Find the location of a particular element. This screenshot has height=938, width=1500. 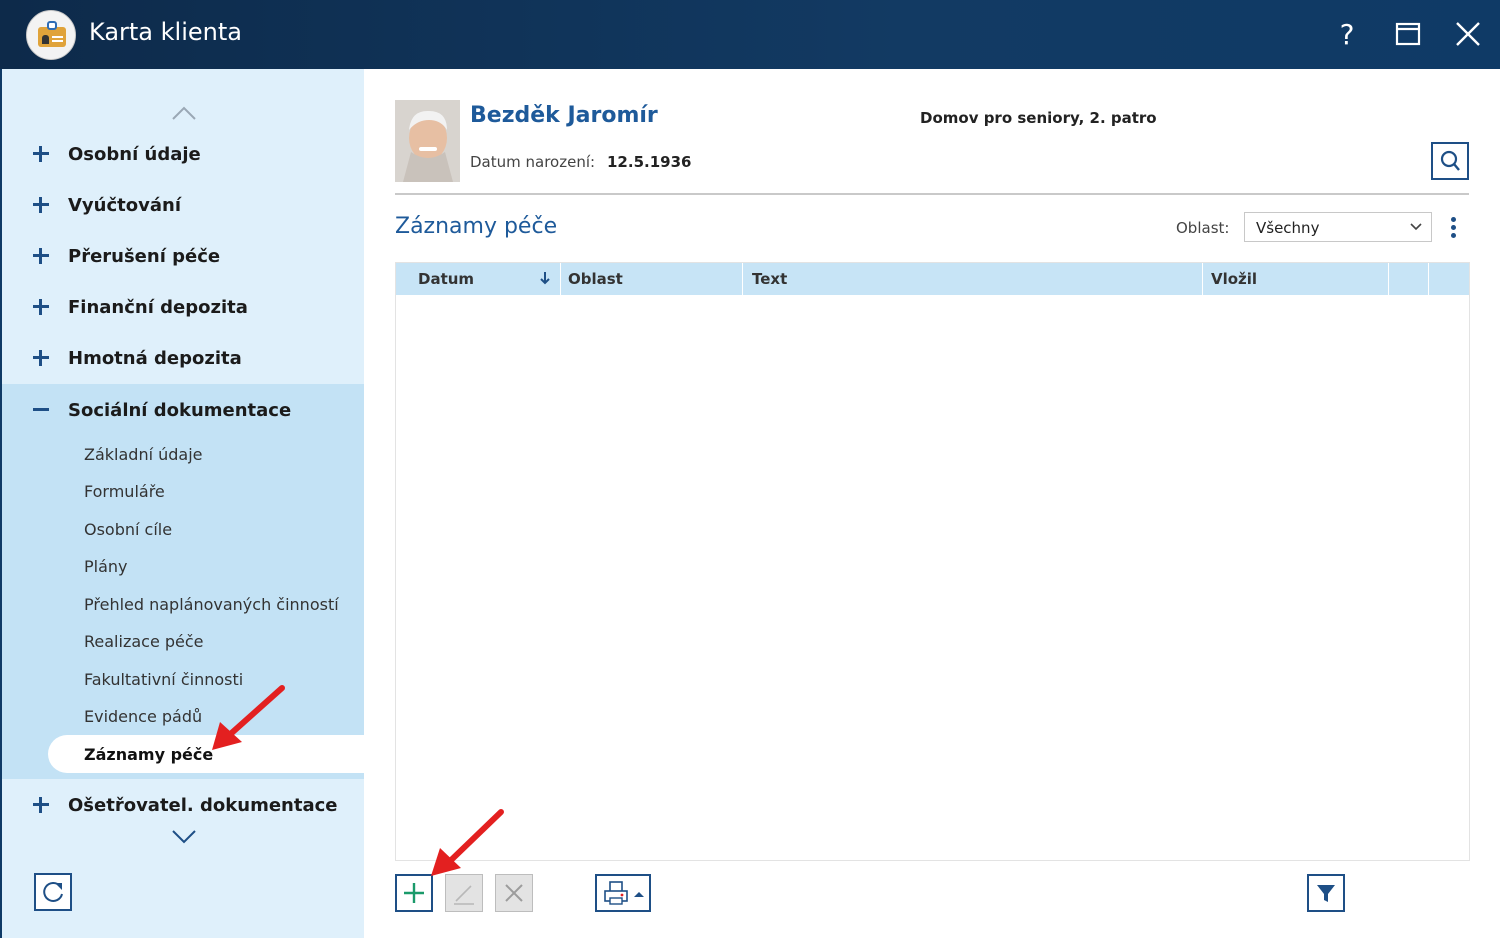

filter-icon is located at coordinates (1326, 893).